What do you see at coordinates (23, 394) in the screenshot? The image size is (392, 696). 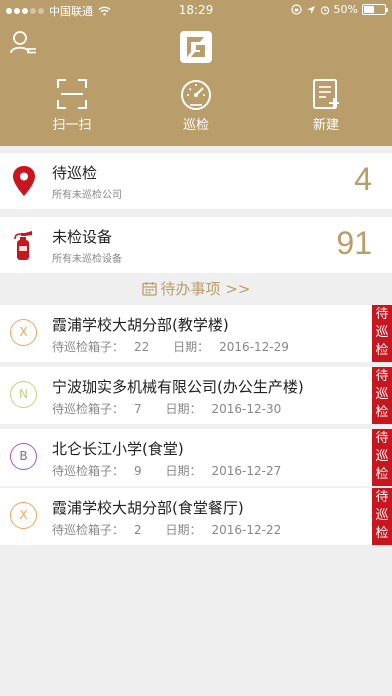 I see `task-avatar: N` at bounding box center [23, 394].